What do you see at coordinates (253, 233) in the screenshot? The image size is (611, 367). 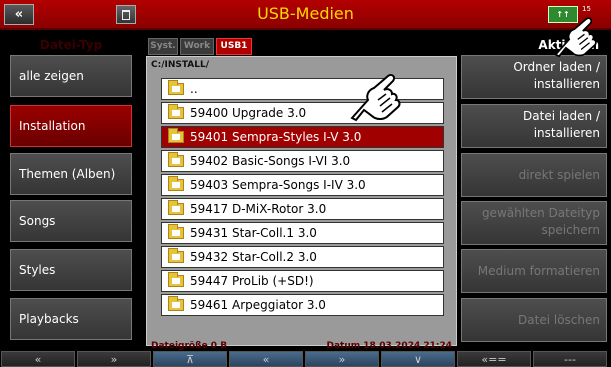 I see `file-name: 59431 Star-Coll.1 3.0` at bounding box center [253, 233].